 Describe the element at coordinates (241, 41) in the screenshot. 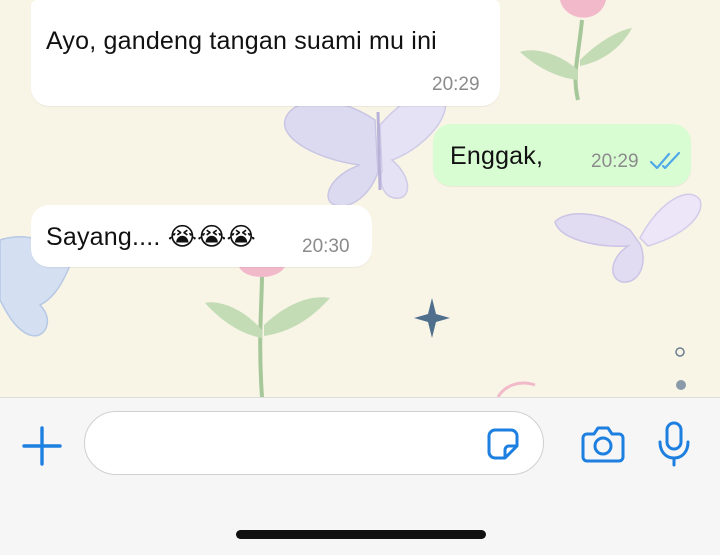

I see `message-text: Ayo, gandeng tangan suami mu ini` at that location.